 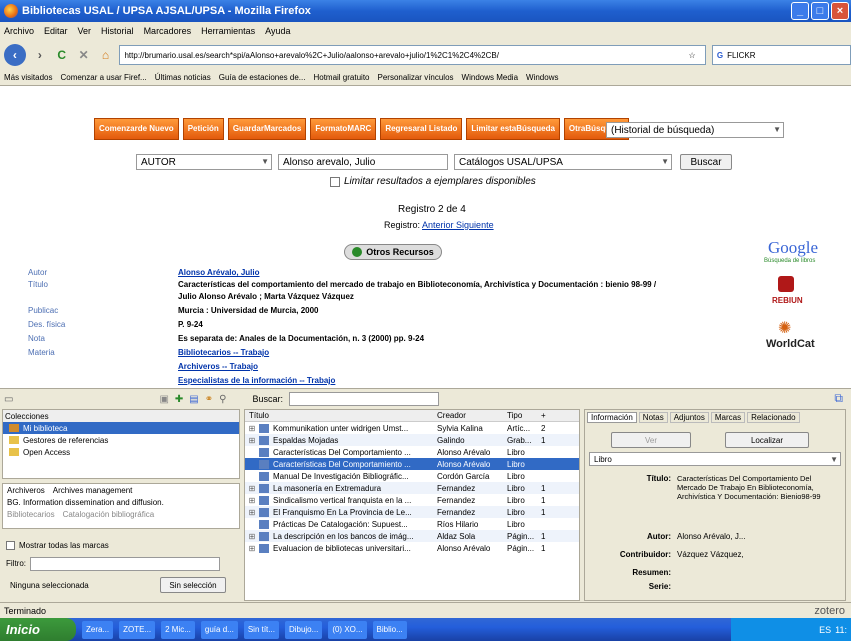 I want to click on new-item-icon: ✚, so click(x=179, y=399).